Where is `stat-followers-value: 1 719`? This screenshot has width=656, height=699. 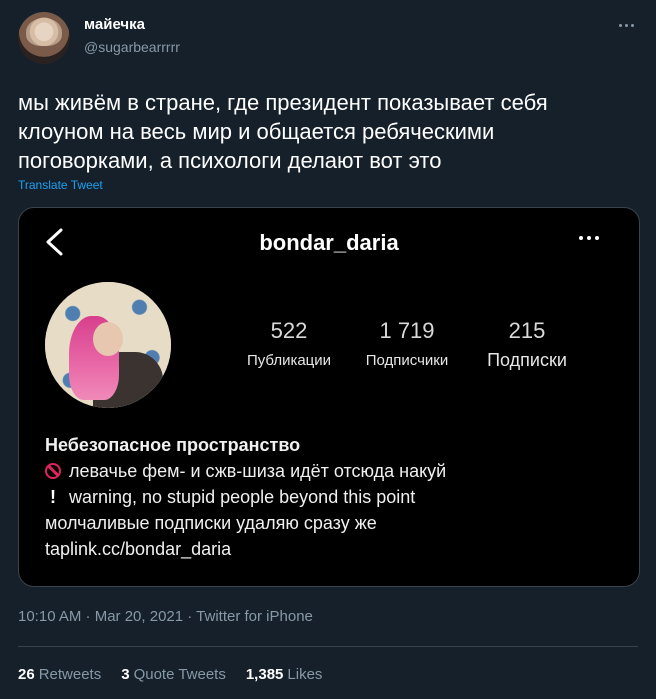 stat-followers-value: 1 719 is located at coordinates (407, 330).